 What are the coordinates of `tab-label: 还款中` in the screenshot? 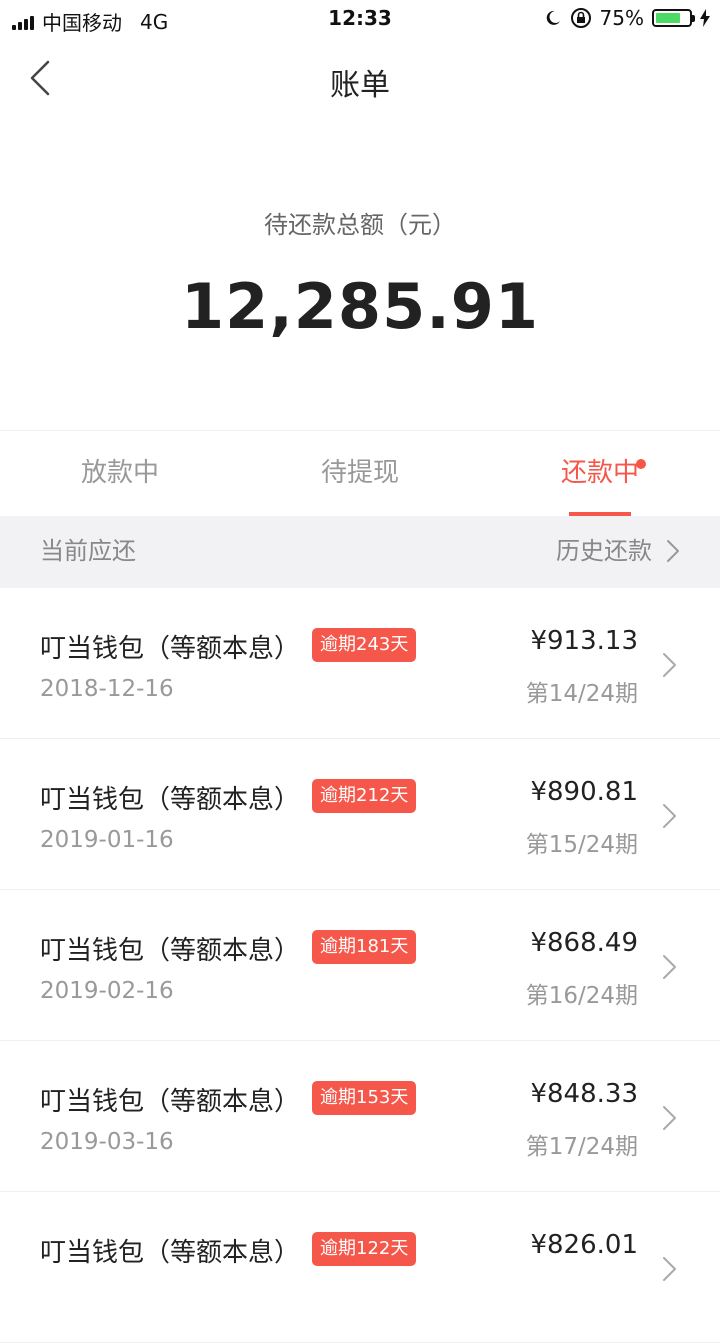 It's located at (599, 473).